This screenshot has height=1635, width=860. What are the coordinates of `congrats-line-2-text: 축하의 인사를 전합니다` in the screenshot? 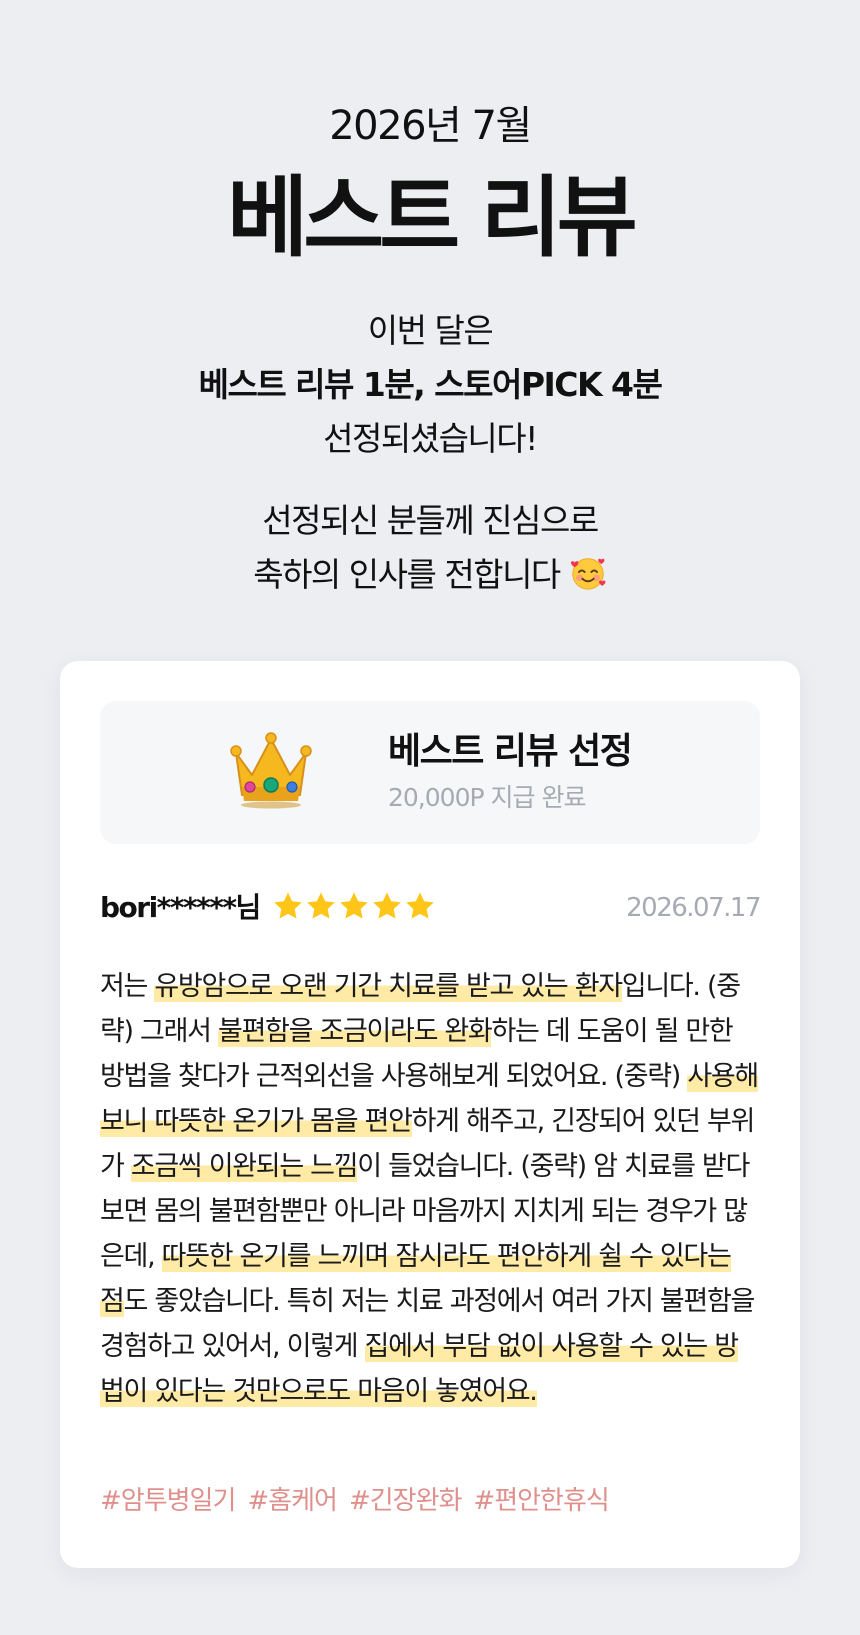 It's located at (407, 574).